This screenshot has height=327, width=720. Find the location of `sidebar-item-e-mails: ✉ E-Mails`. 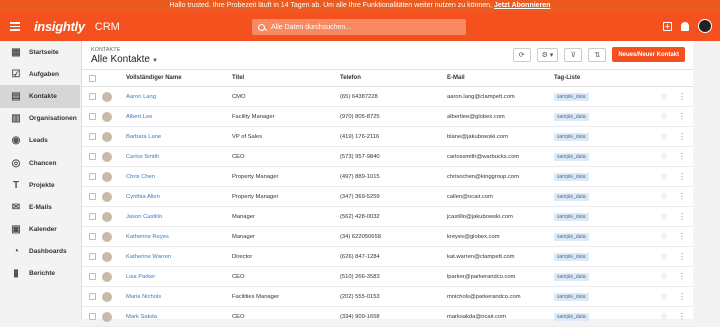

sidebar-item-e-mails: ✉ E-Mails is located at coordinates (40, 207).